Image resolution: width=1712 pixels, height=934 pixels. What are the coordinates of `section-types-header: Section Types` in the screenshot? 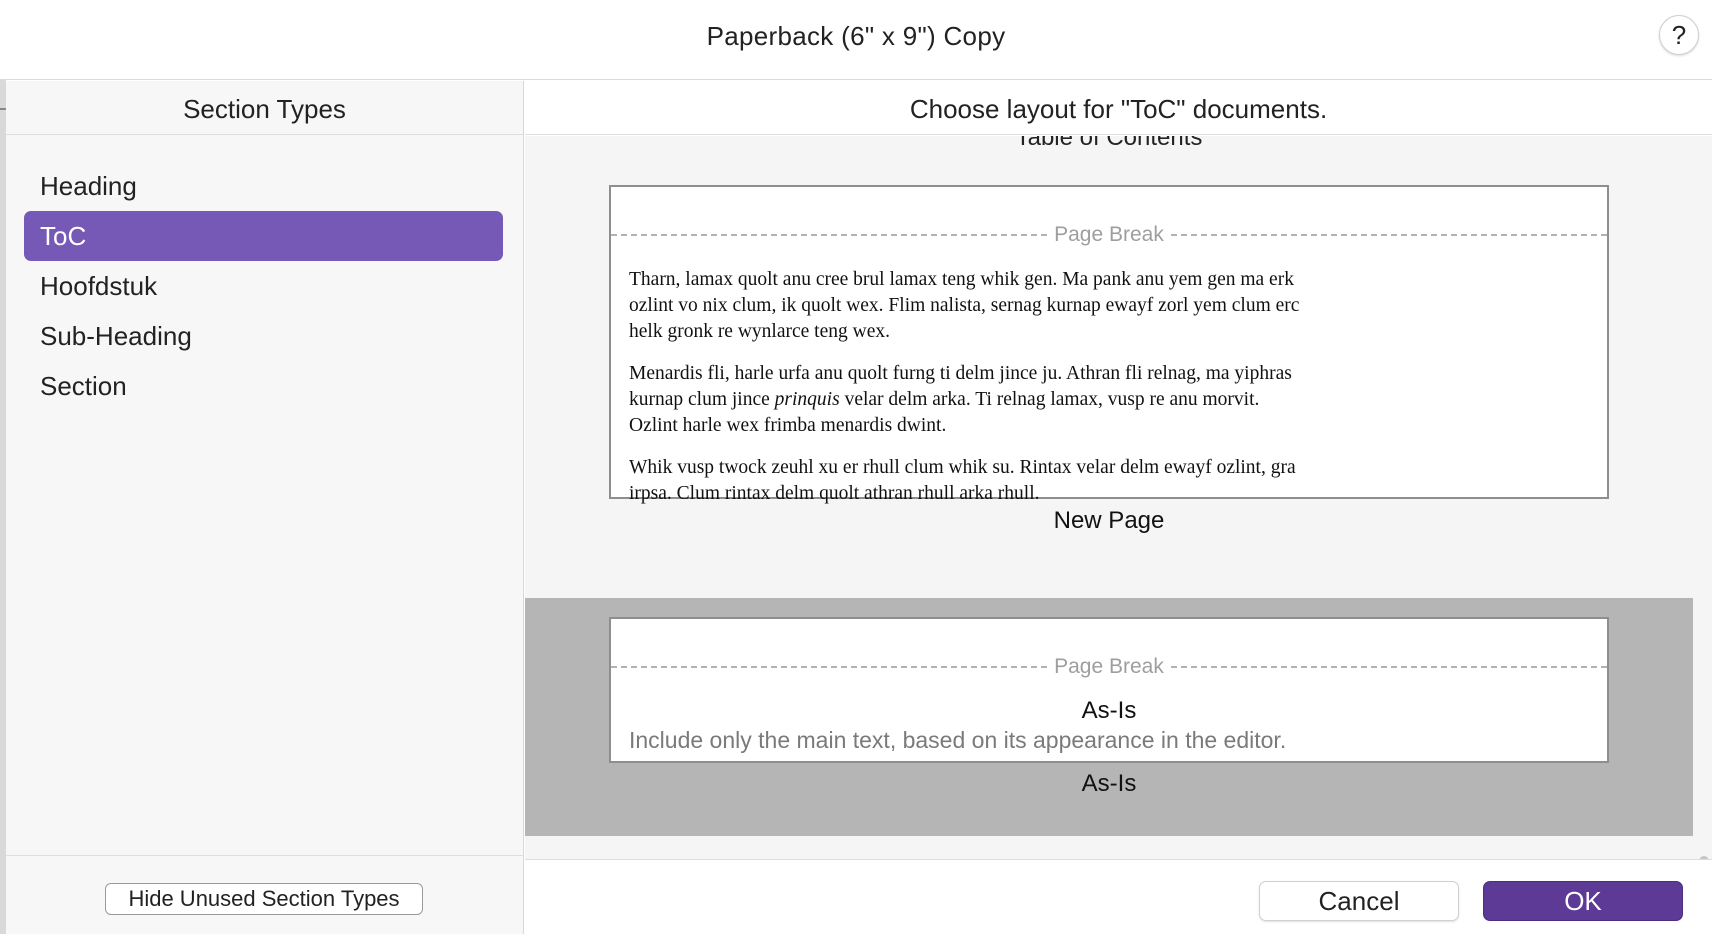 It's located at (264, 108).